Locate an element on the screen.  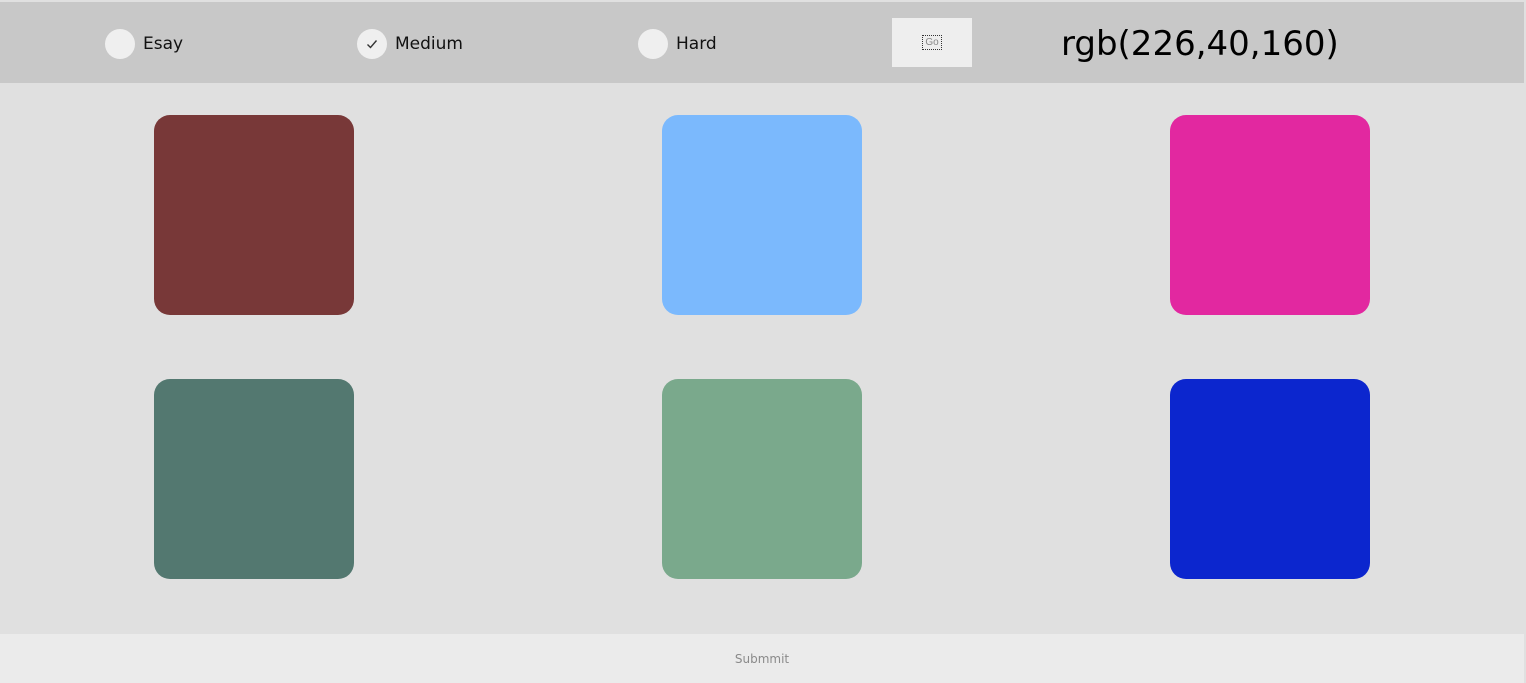
go-button-label: Go is located at coordinates (932, 42).